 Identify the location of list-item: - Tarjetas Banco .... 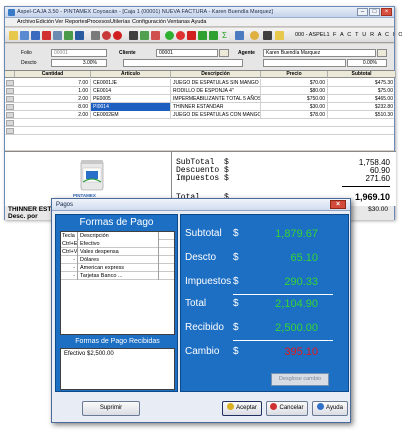
(117, 276).